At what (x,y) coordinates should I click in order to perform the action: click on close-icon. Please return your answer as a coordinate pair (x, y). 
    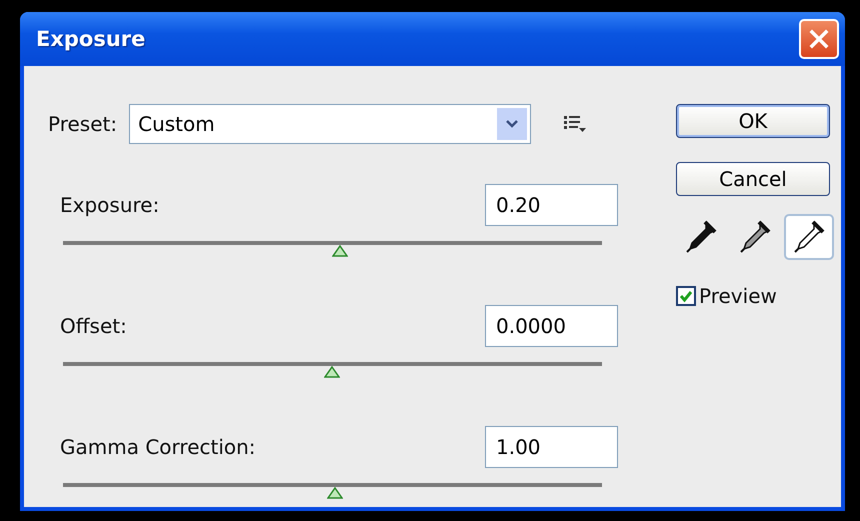
    Looking at the image, I should click on (819, 39).